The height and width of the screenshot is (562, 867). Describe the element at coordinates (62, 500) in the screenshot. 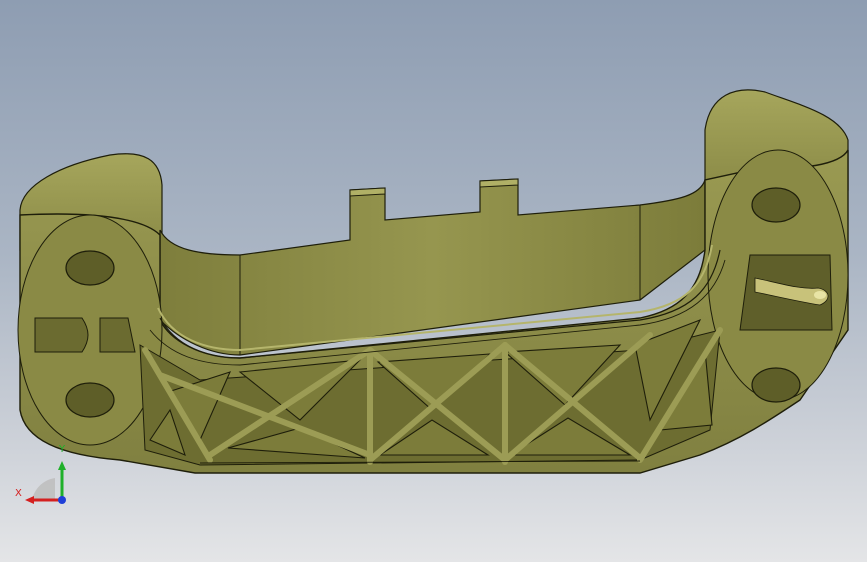

I see `z-axis-dot` at that location.